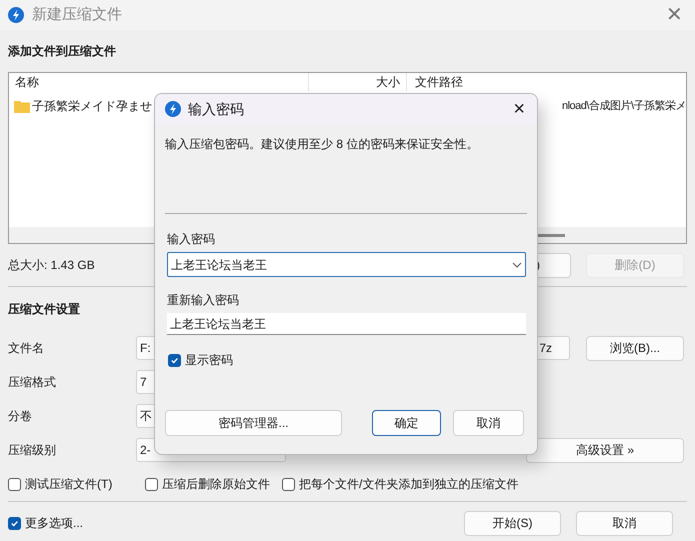 The image size is (695, 541). Describe the element at coordinates (216, 484) in the screenshot. I see `option-label: 压缩后删除原始文件` at that location.